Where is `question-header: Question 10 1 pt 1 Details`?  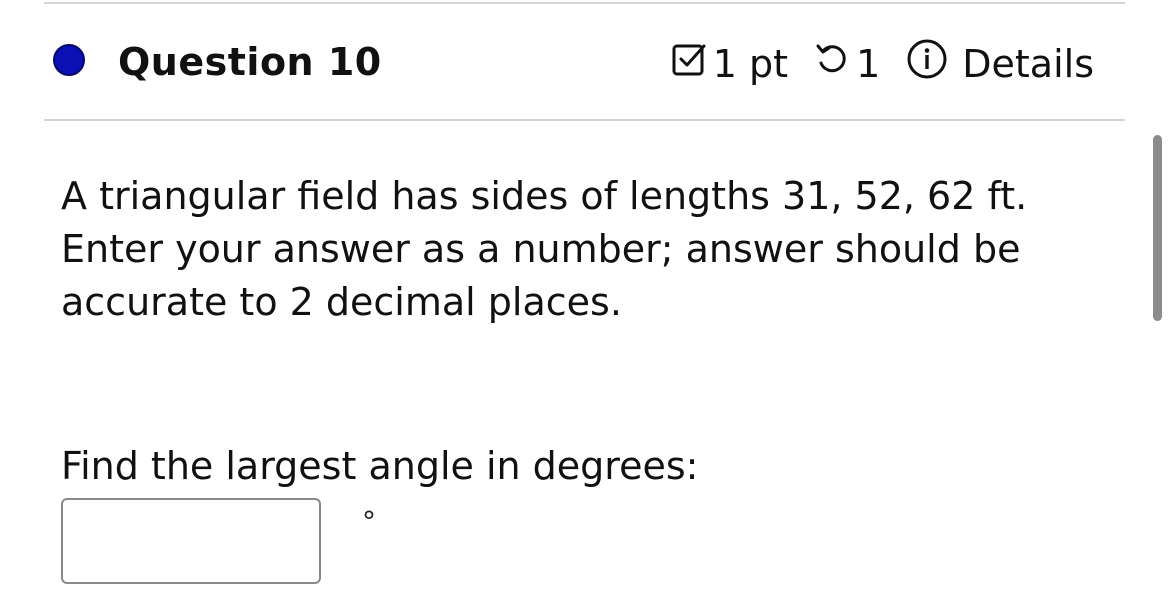
question-header: Question 10 1 pt 1 Details is located at coordinates (575, 65).